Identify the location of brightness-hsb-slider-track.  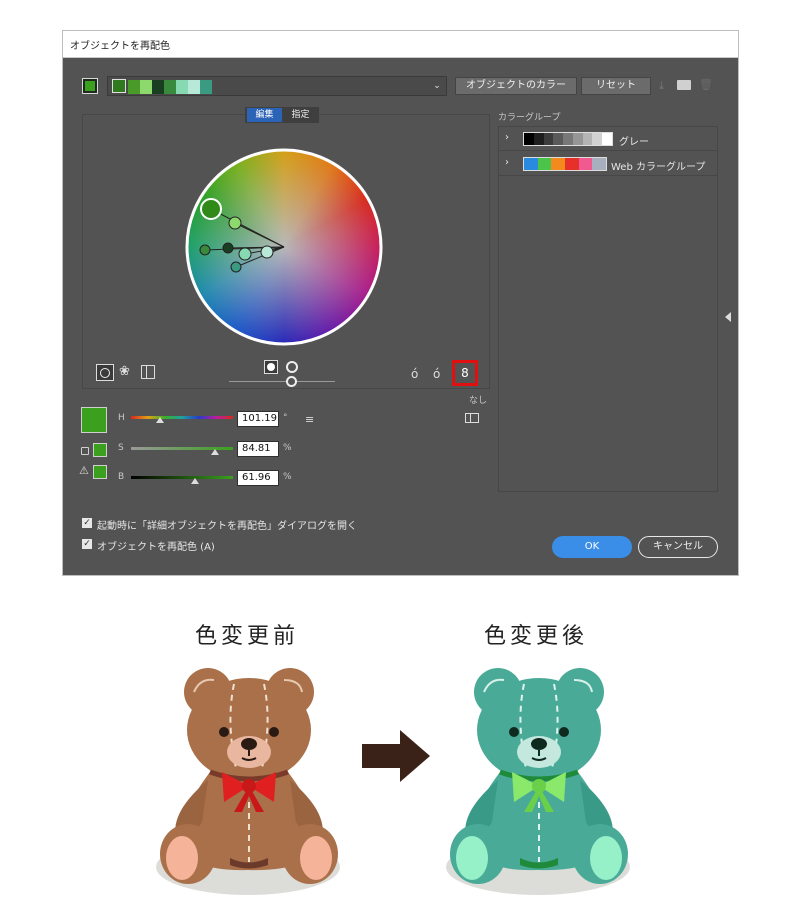
(182, 477).